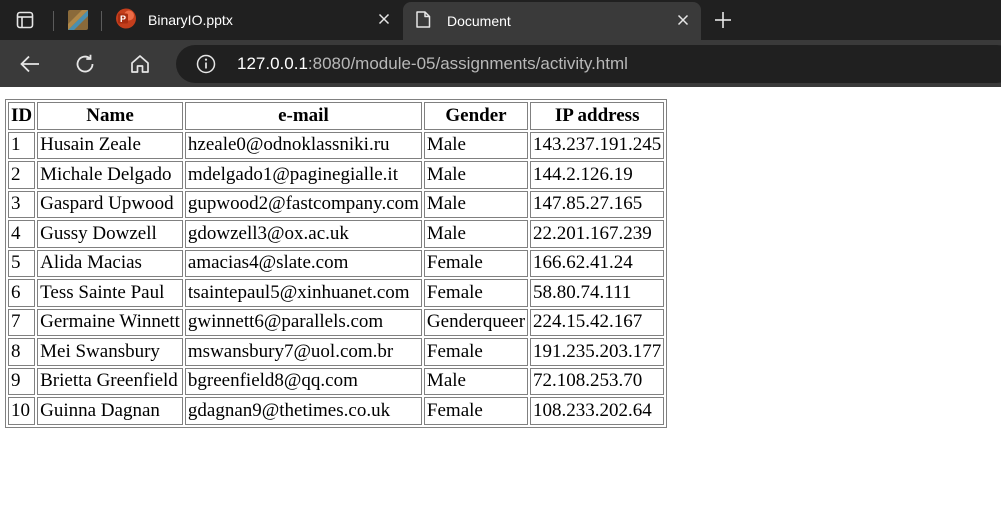  What do you see at coordinates (597, 234) in the screenshot?
I see `cell-ip: 22.201.167.239` at bounding box center [597, 234].